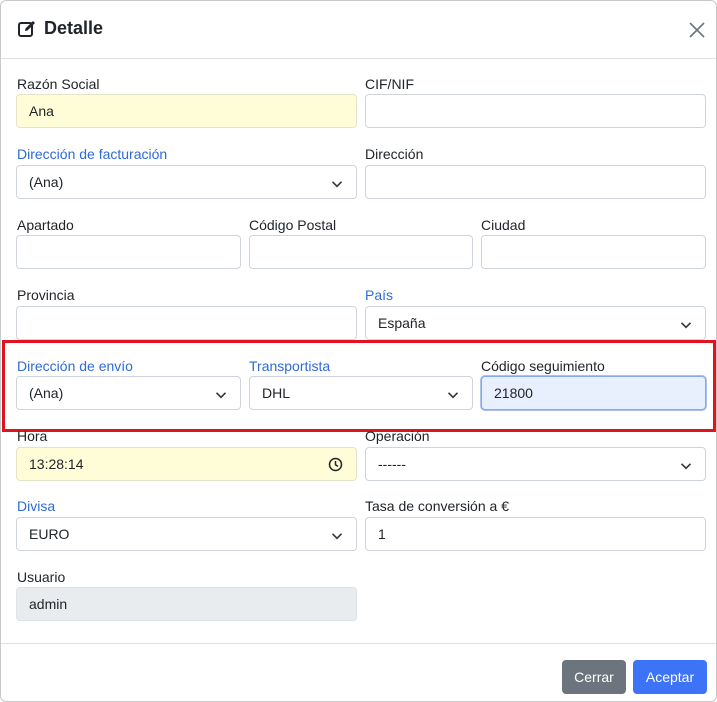 The image size is (717, 702). What do you see at coordinates (503, 225) in the screenshot?
I see `ciudad-label: Ciudad` at bounding box center [503, 225].